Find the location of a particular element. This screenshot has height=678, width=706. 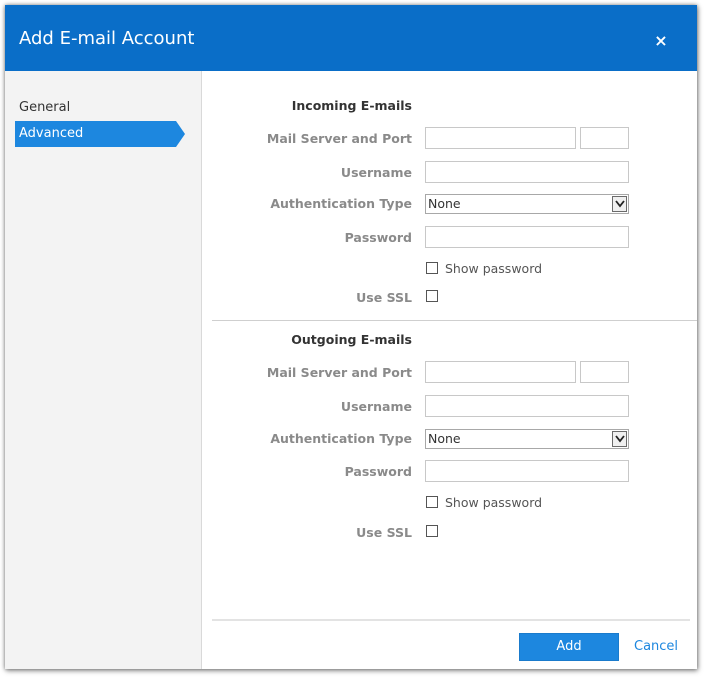

incoming-password-label: Password is located at coordinates (378, 237).